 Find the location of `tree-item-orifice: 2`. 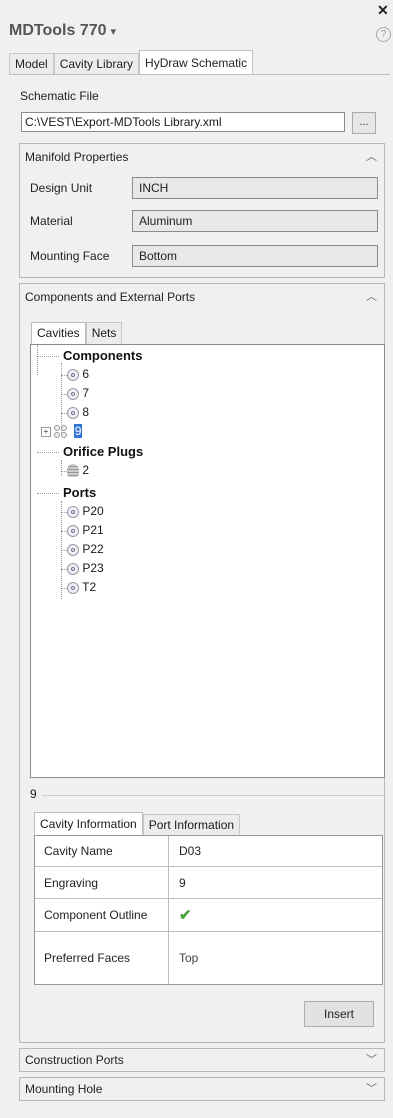

tree-item-orifice: 2 is located at coordinates (78, 470).